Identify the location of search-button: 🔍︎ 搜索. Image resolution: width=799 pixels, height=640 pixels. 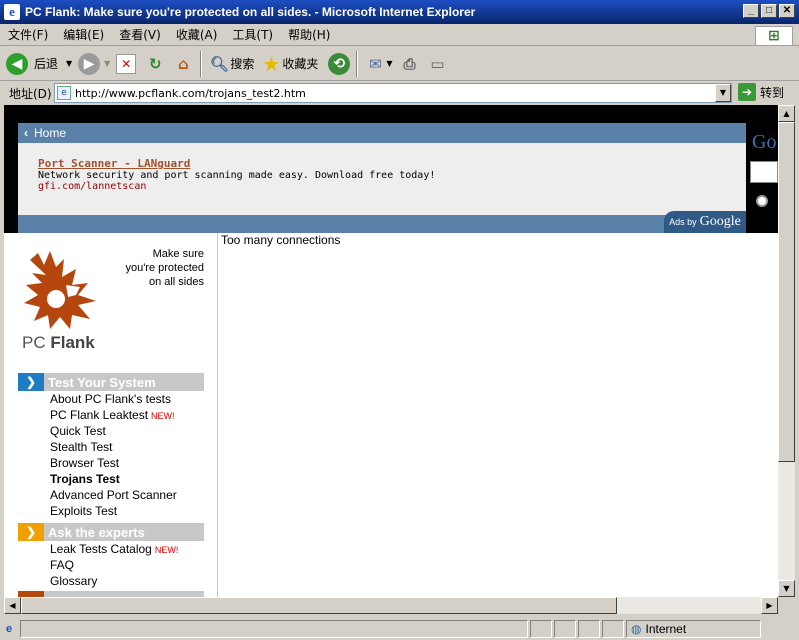
(231, 64).